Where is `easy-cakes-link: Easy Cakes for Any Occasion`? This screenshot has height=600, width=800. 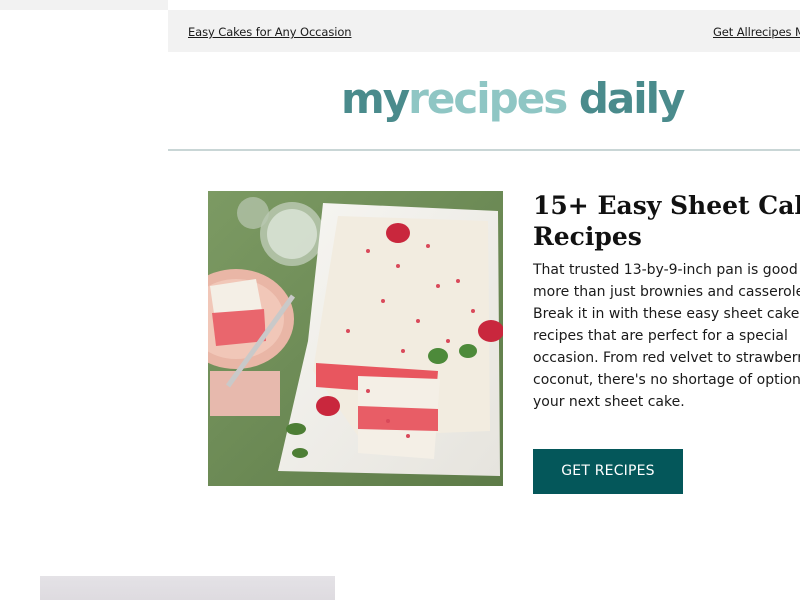
easy-cakes-link: Easy Cakes for Any Occasion is located at coordinates (270, 32).